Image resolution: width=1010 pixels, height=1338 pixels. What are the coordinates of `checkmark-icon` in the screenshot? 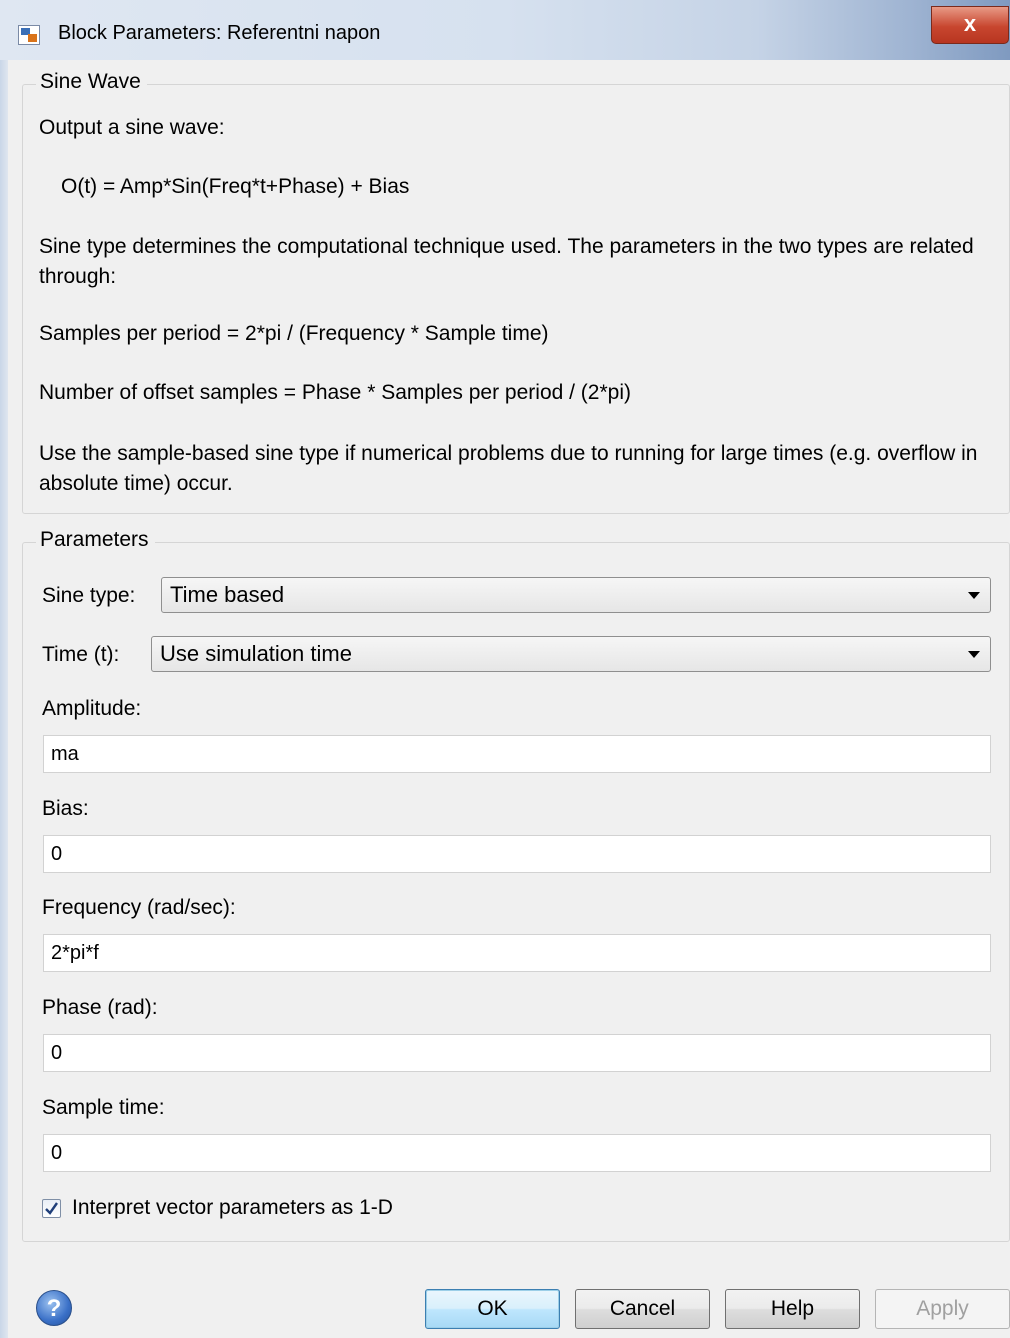 It's located at (51, 1208).